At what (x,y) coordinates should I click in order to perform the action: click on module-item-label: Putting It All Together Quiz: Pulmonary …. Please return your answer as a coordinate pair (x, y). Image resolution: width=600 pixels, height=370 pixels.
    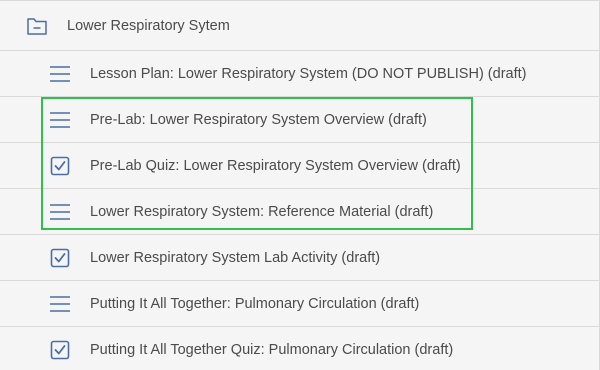
    Looking at the image, I should click on (271, 350).